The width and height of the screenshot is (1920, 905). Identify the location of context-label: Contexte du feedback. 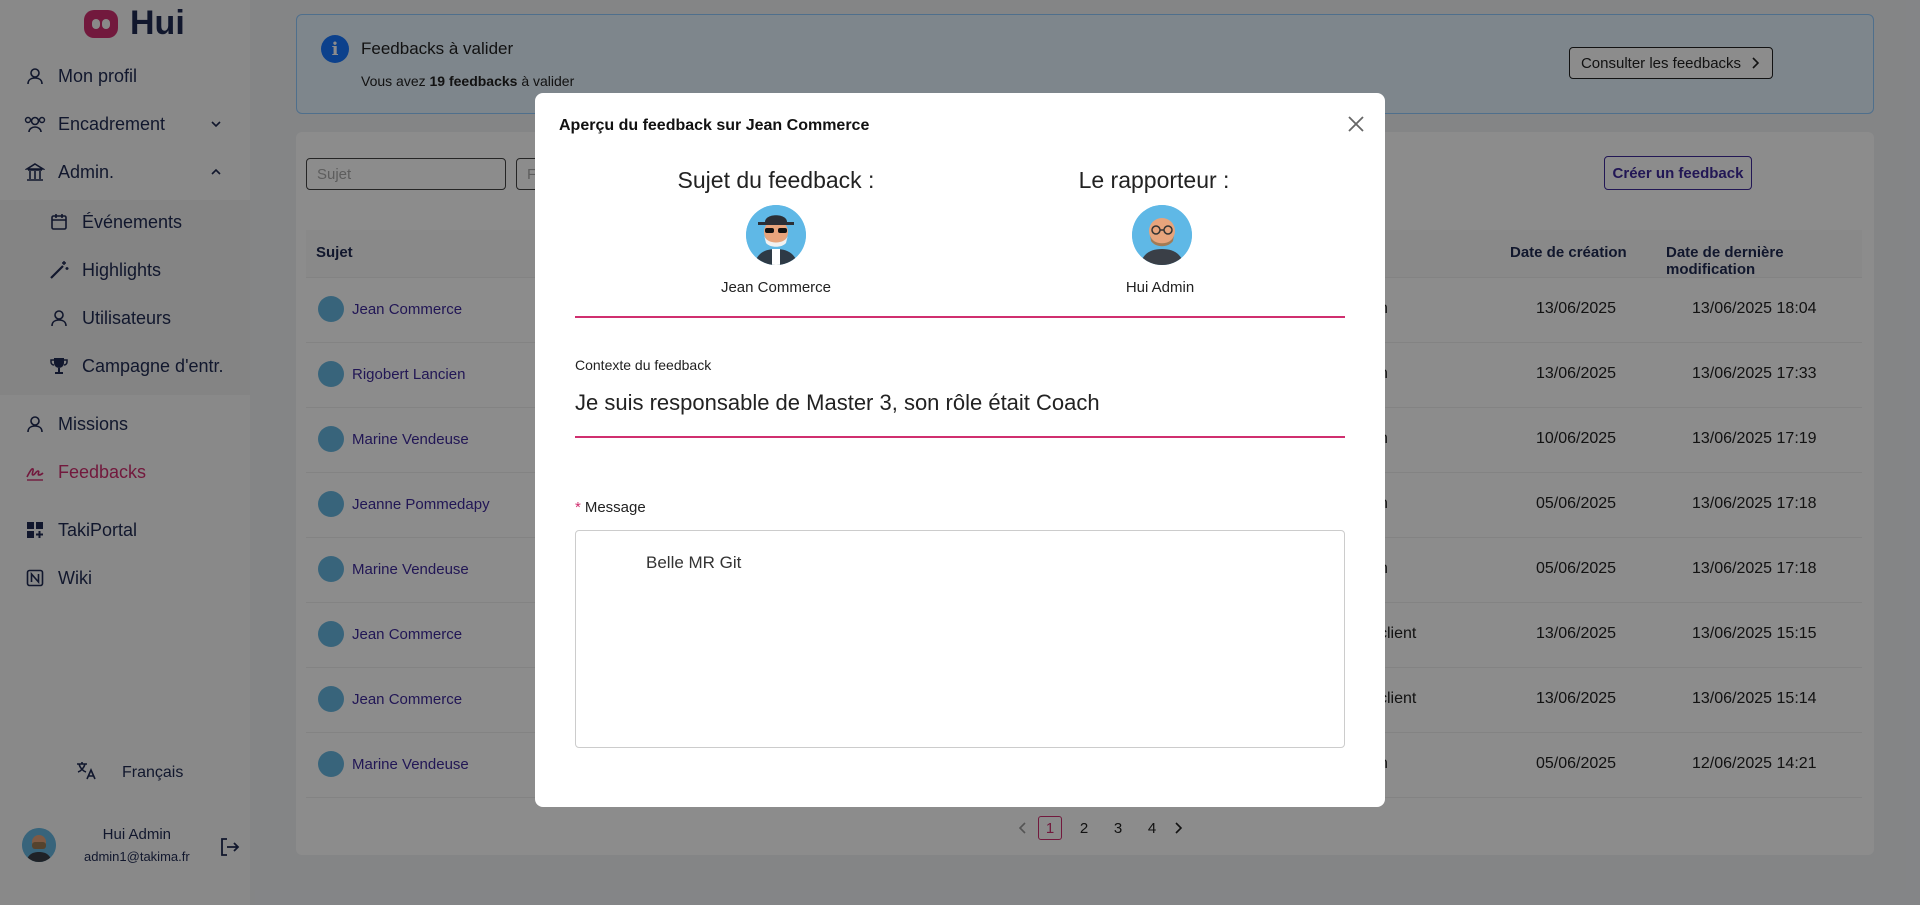
(643, 365).